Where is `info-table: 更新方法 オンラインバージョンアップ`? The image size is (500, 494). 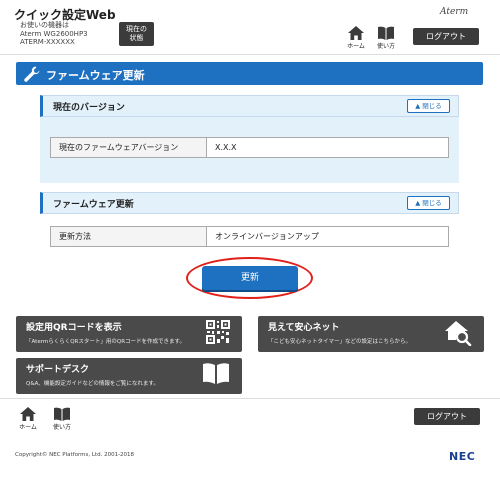
info-table: 更新方法 オンラインバージョンアップ is located at coordinates (249, 236).